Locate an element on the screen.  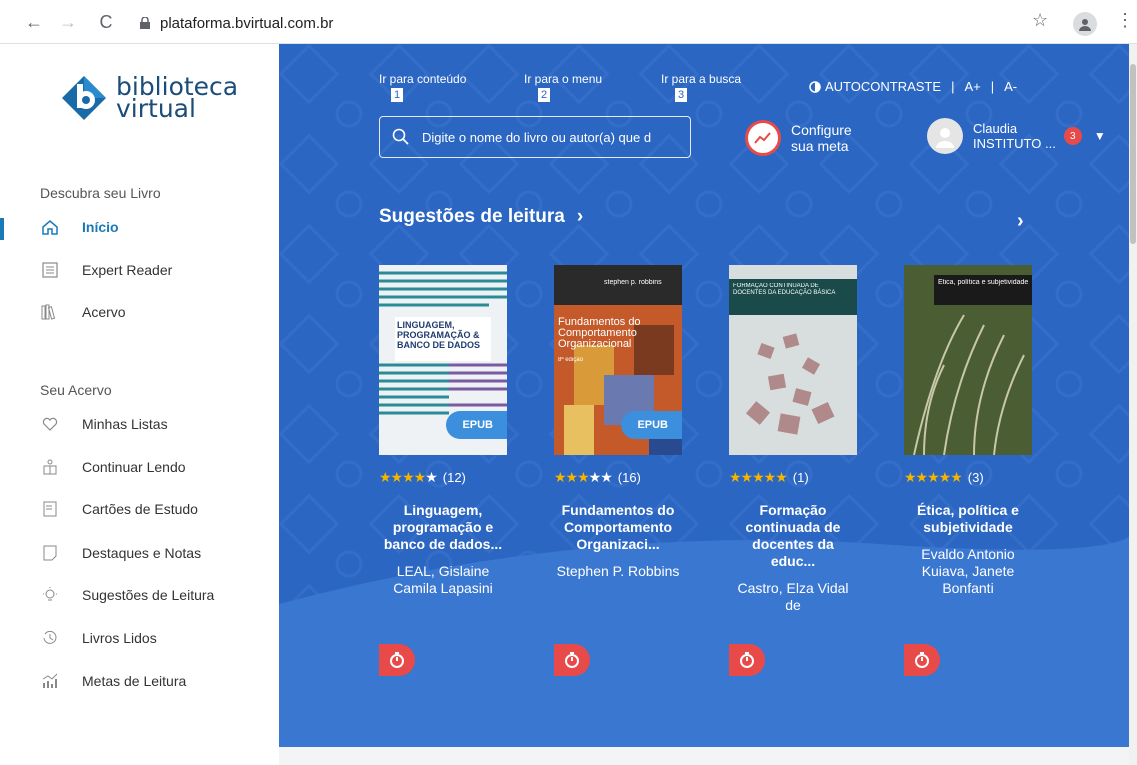
notification-badge: 3 is located at coordinates (1072, 136).